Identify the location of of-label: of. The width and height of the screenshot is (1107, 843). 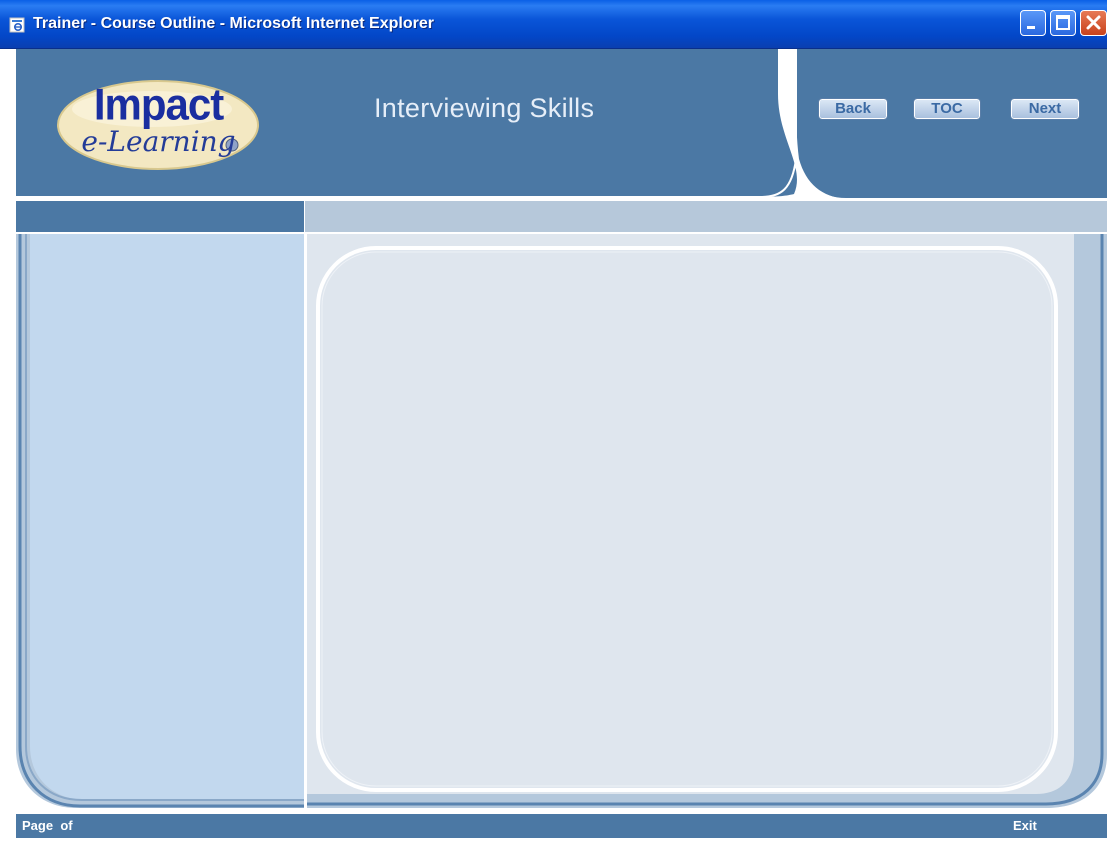
(66, 825).